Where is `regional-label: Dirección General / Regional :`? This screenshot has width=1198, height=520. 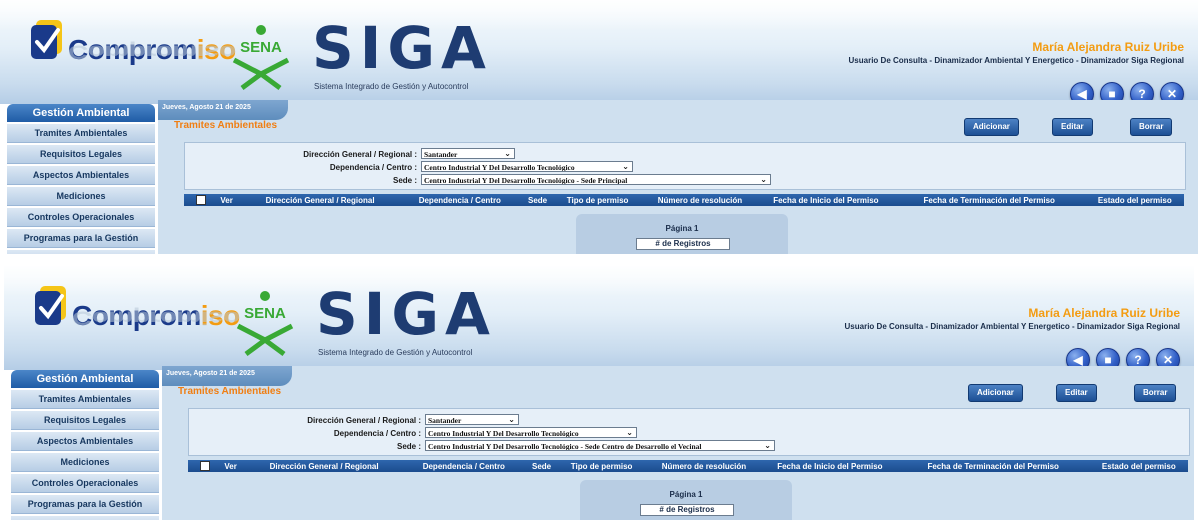
regional-label: Dirección General / Regional : is located at coordinates (360, 154).